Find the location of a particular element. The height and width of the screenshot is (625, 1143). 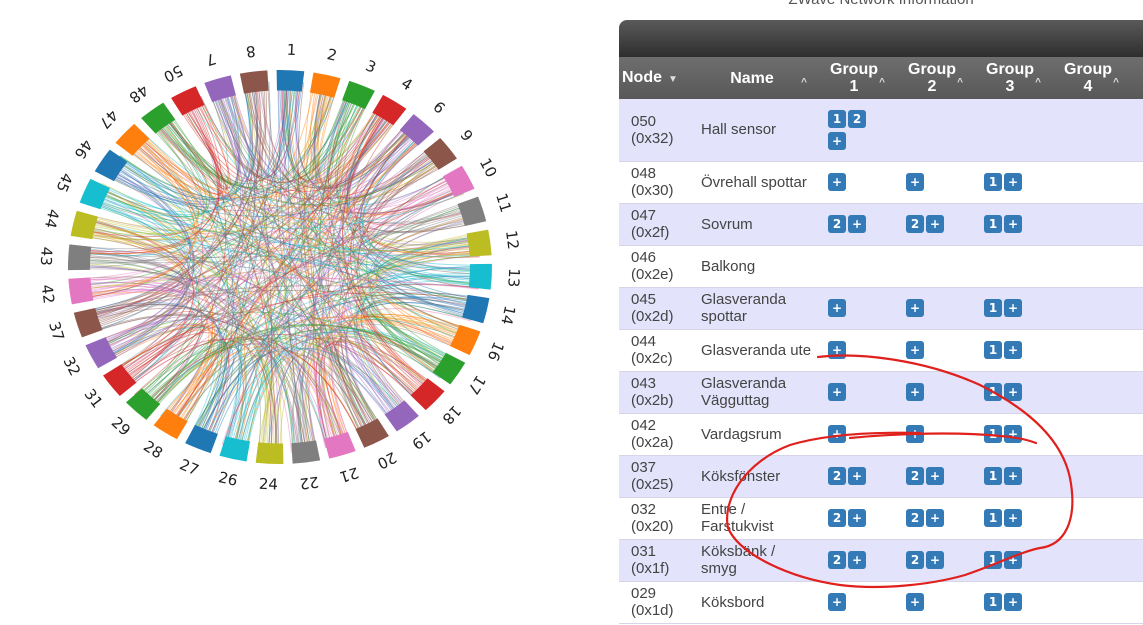

table-row: 047 (0x2f) Sovrum 2 +2 +1 + is located at coordinates (881, 224).